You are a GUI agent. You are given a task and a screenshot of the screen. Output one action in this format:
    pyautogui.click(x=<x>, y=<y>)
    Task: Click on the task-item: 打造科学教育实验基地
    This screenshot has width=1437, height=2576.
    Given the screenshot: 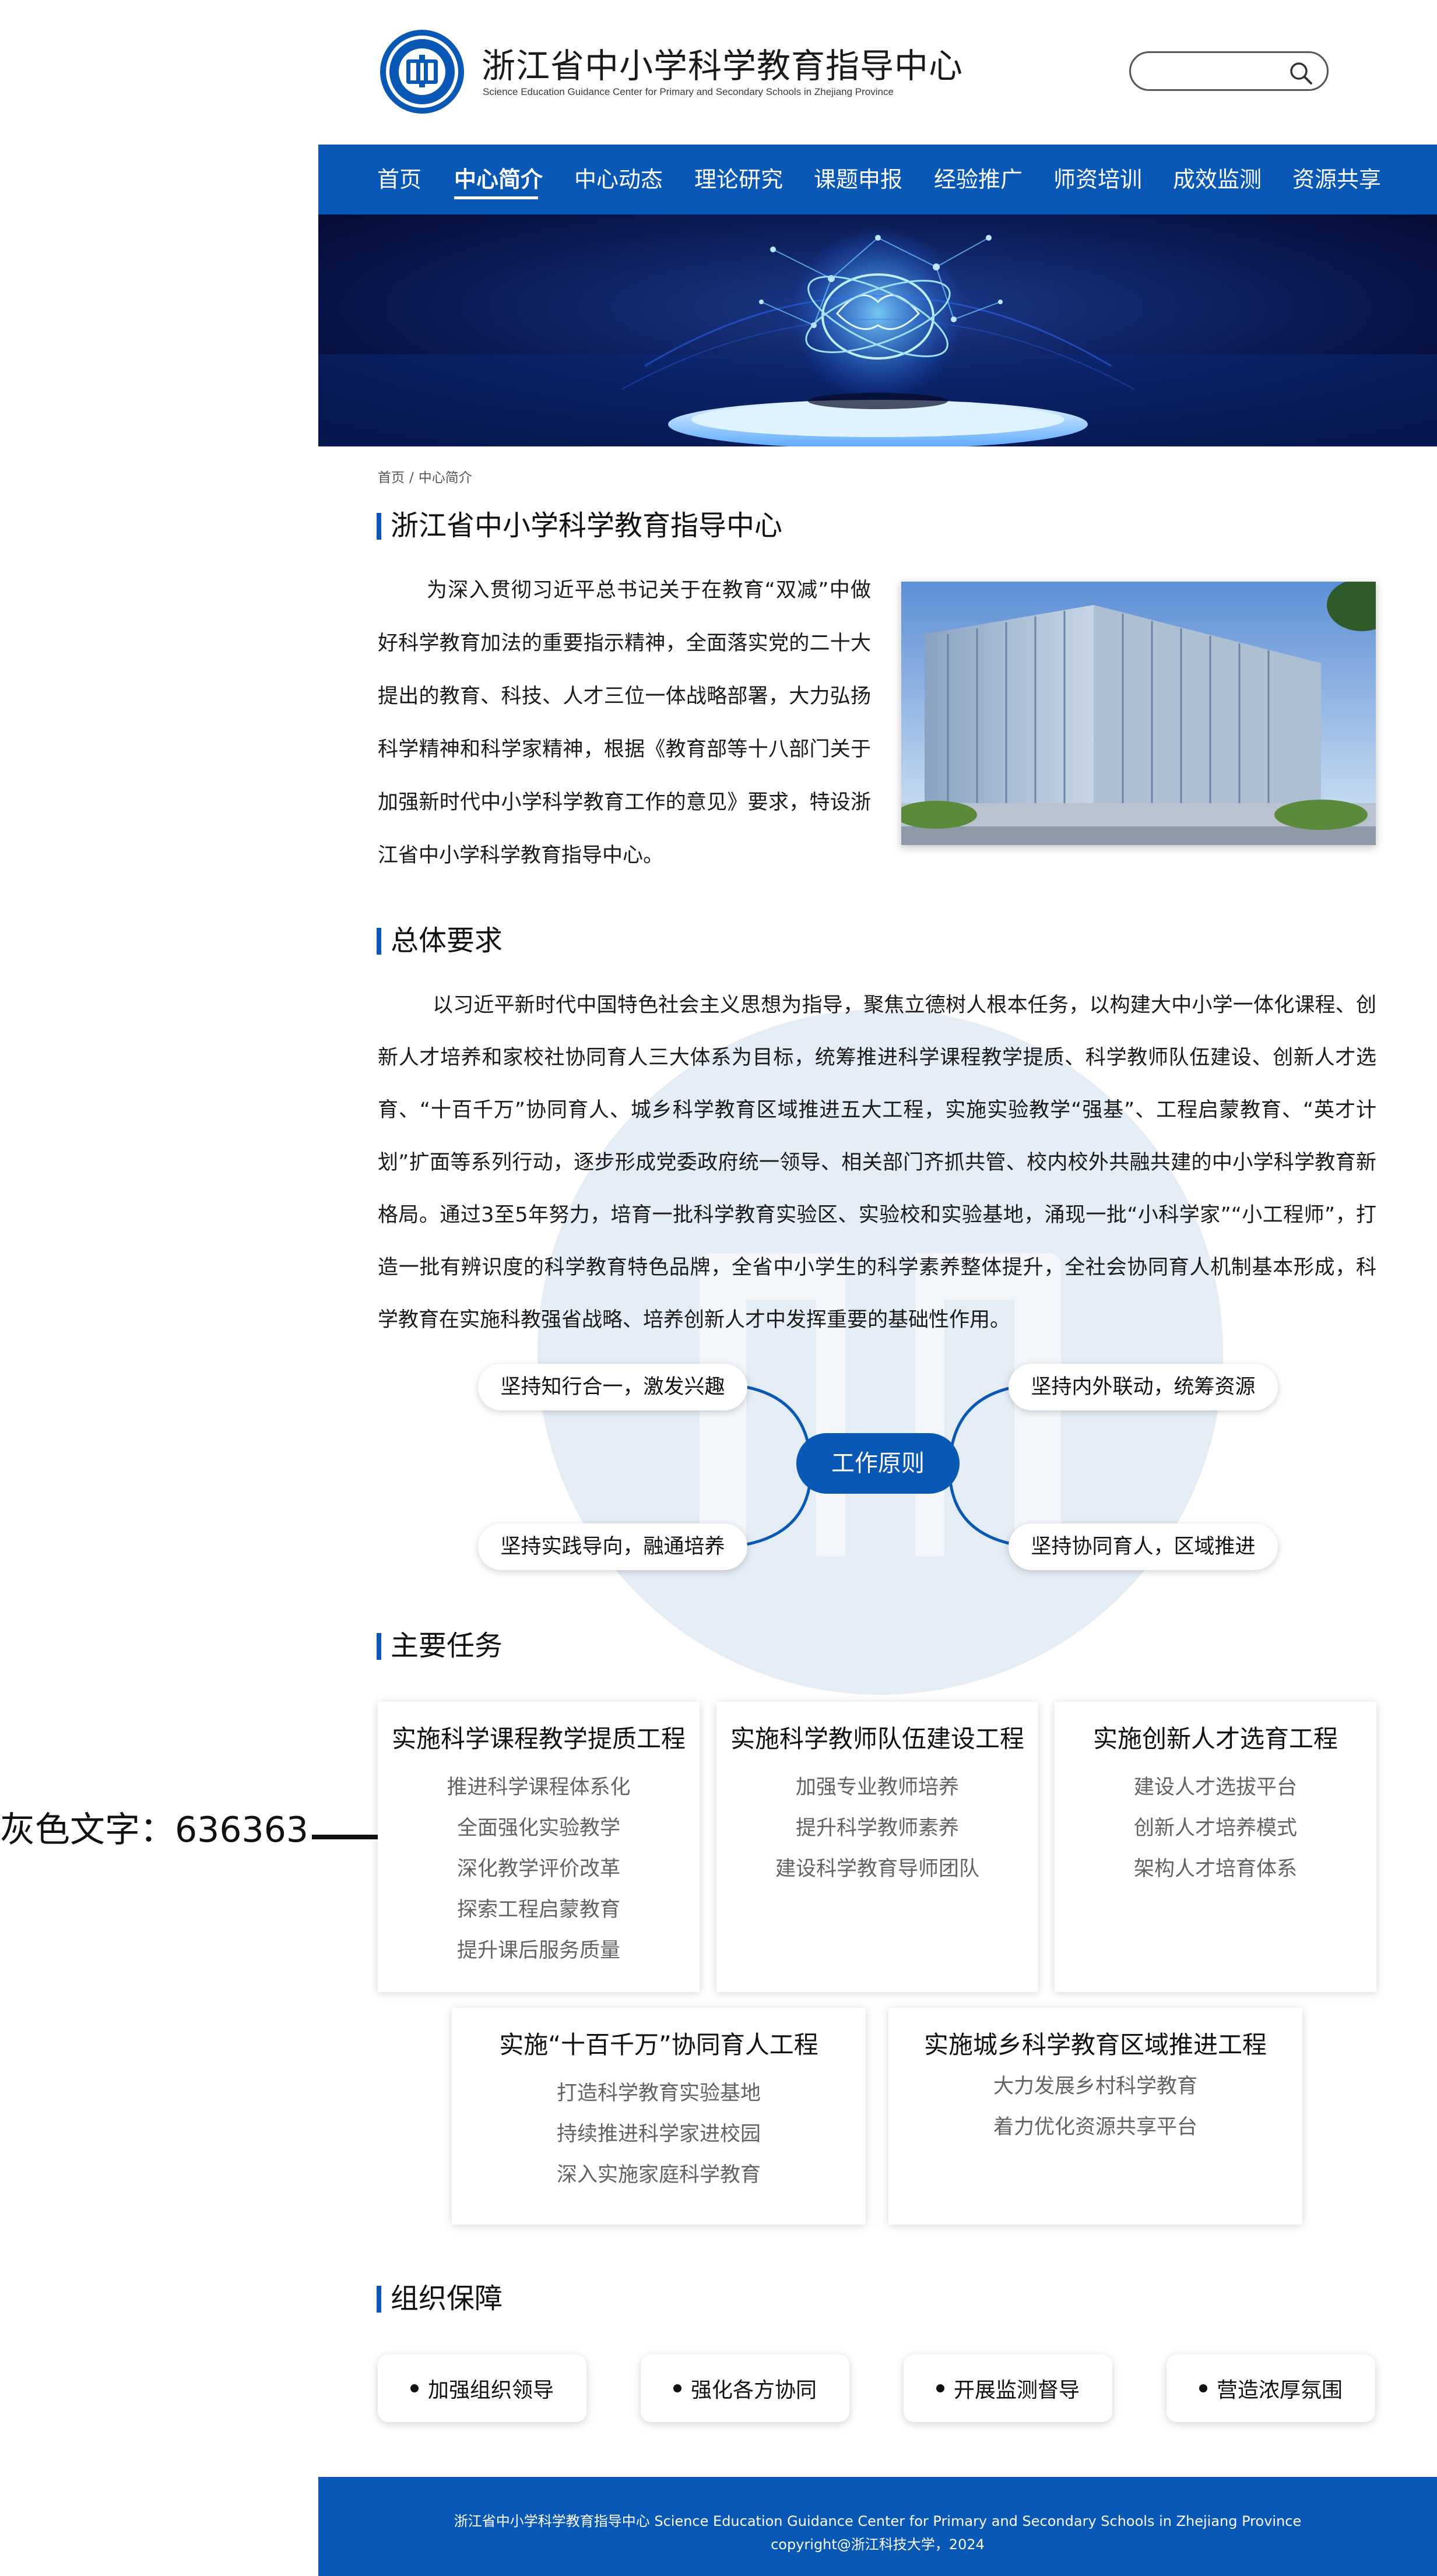 What is the action you would take?
    pyautogui.click(x=658, y=2094)
    